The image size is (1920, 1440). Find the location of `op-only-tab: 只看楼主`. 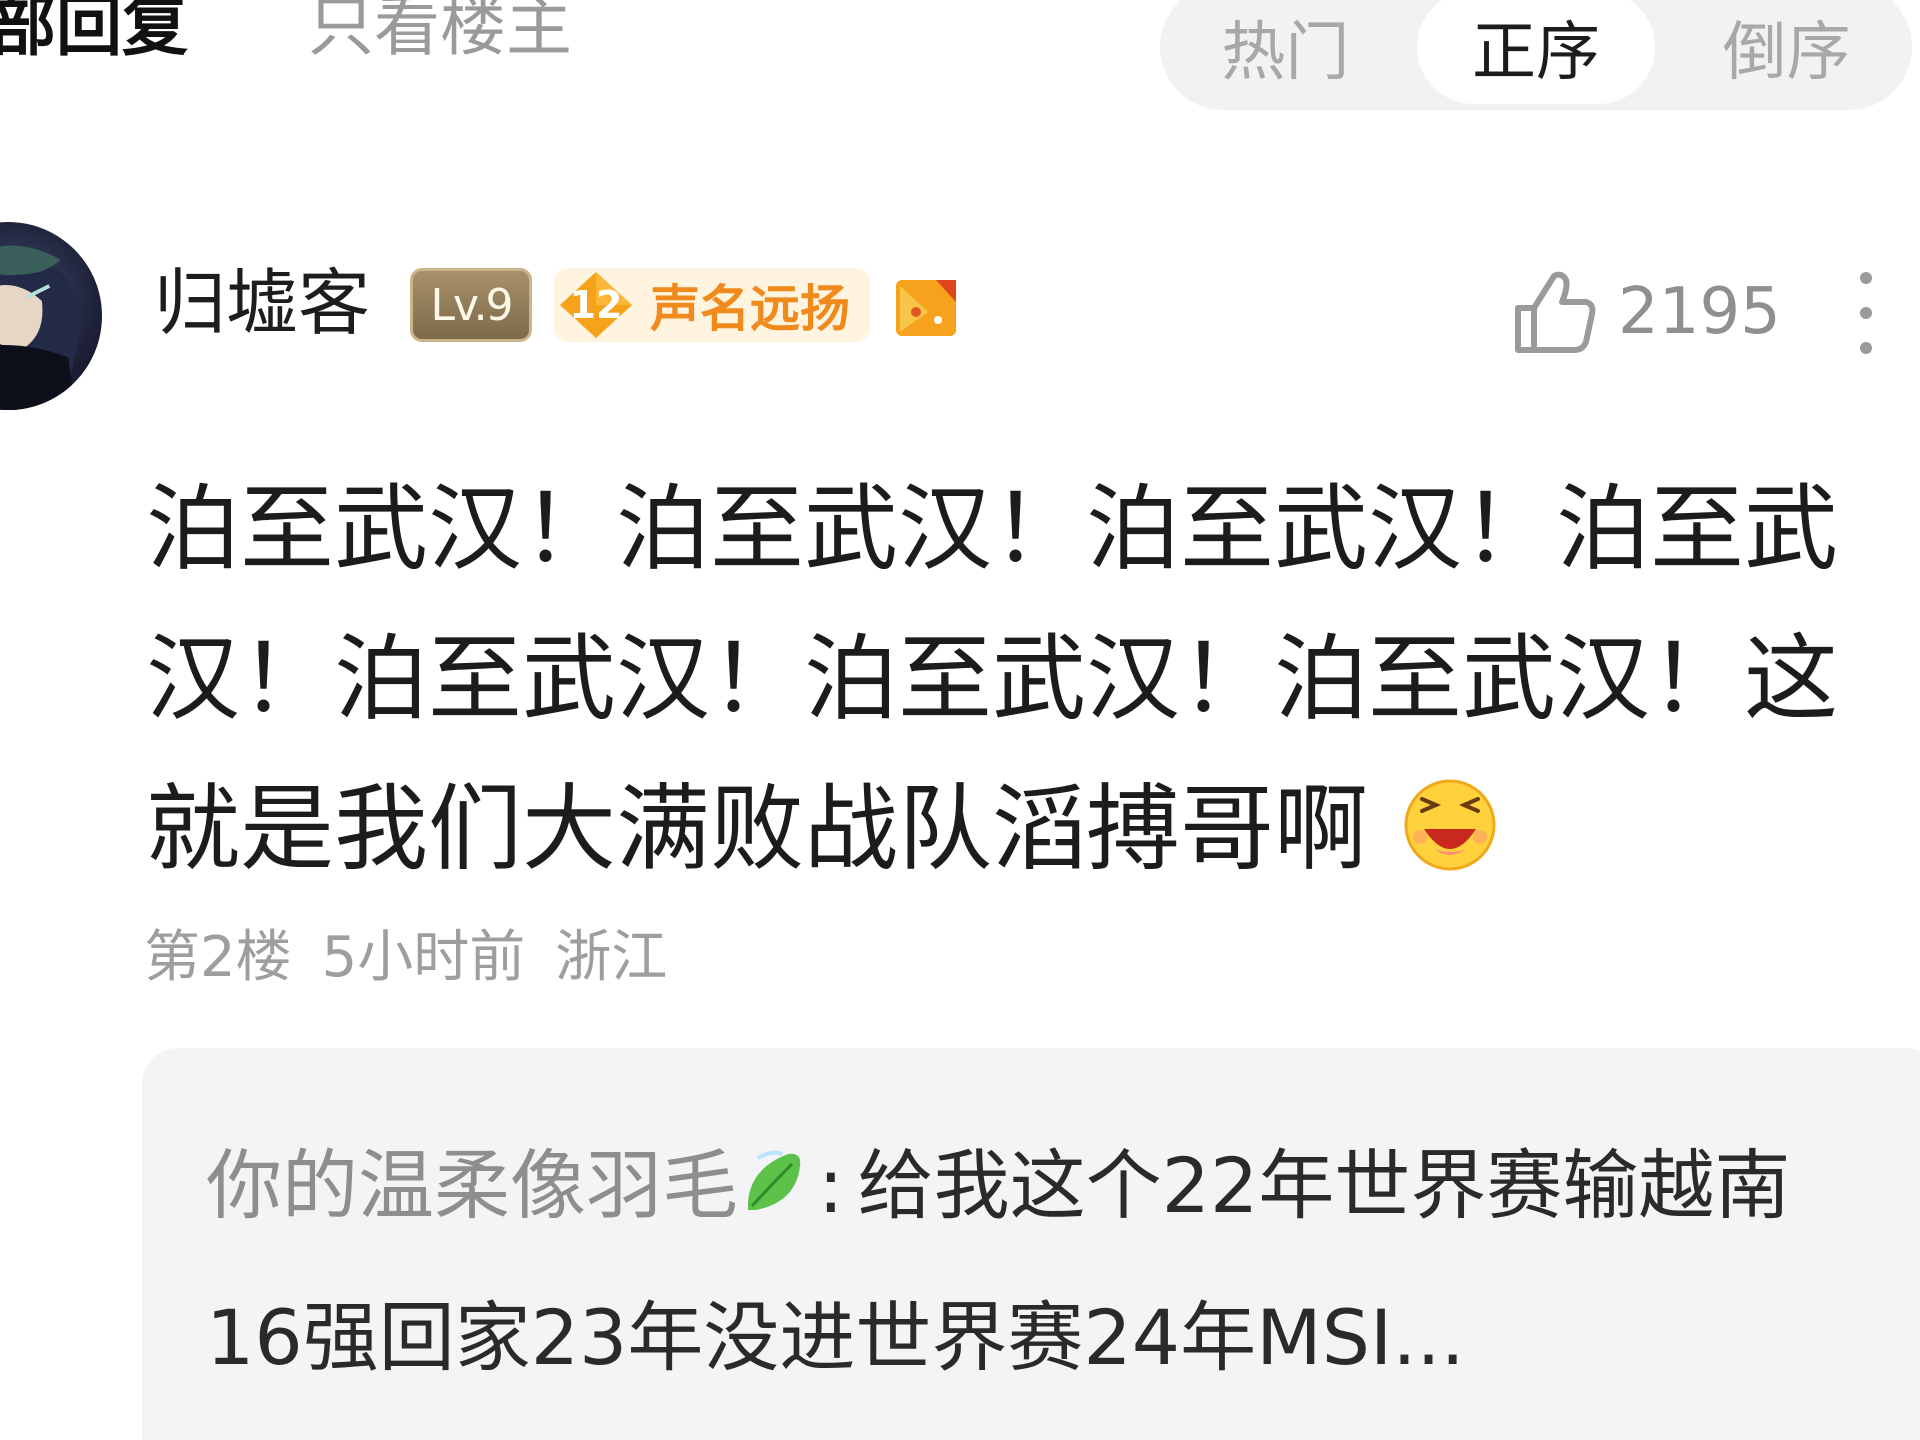

op-only-tab: 只看楼主 is located at coordinates (440, 36).